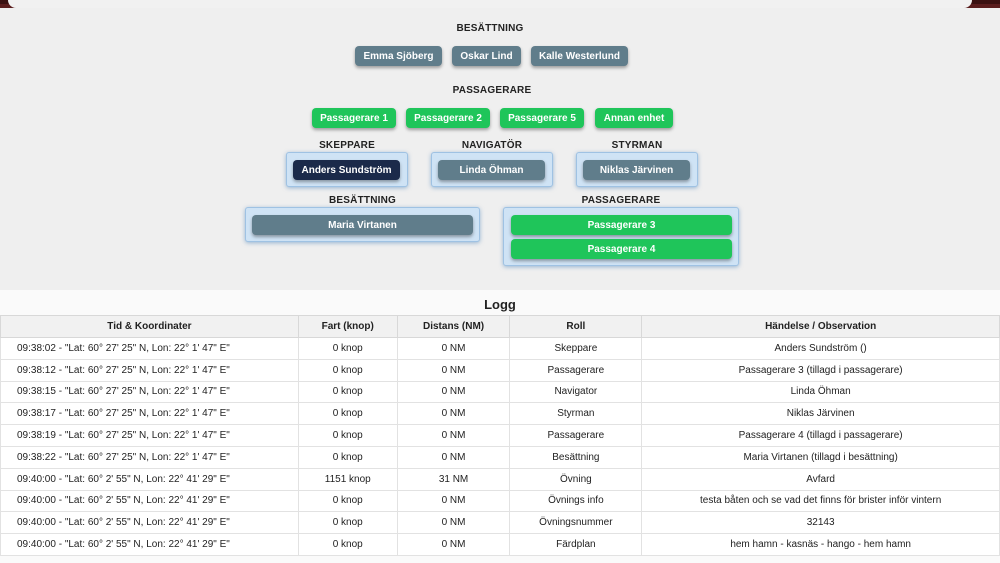  I want to click on cell-event: hem hamn - kasnäs - hango - hem hamn, so click(820, 544).